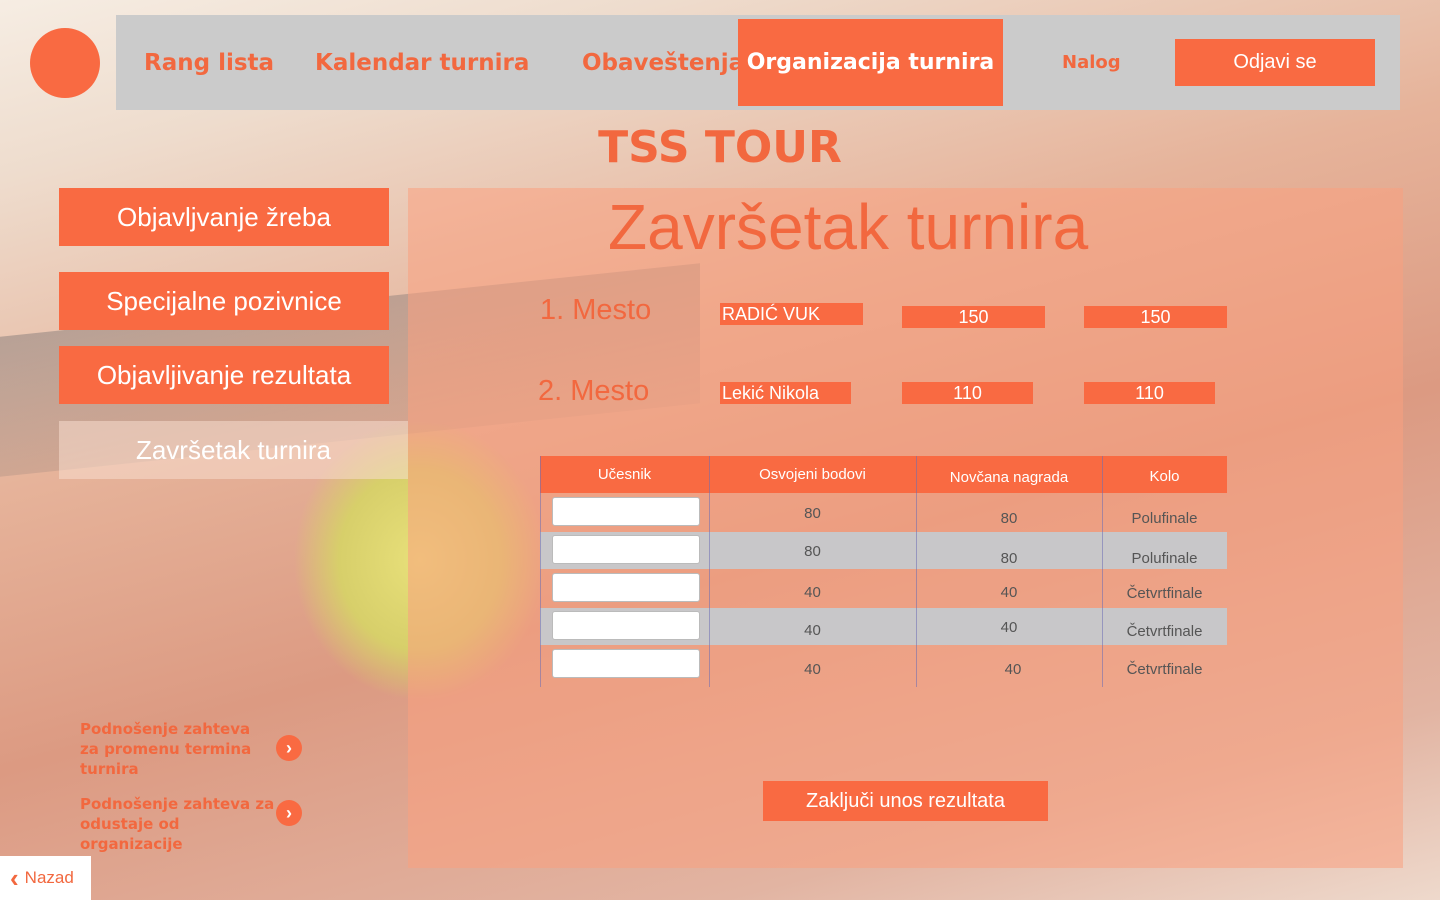  Describe the element at coordinates (905, 801) in the screenshot. I see `confirm-results-button: Zaključi unos rezultata` at that location.